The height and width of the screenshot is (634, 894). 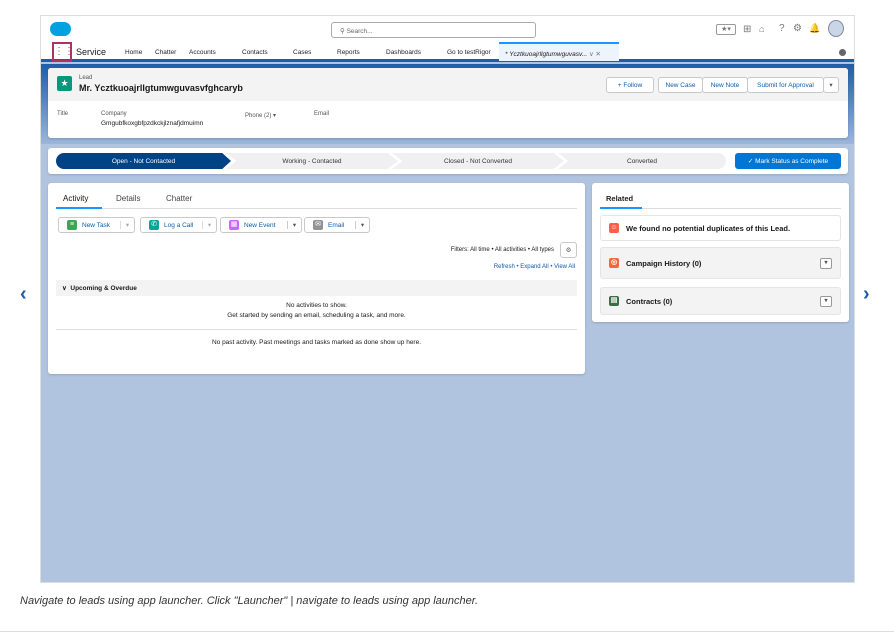 I want to click on new-event-button: ▦ New Event ▾, so click(x=261, y=225).